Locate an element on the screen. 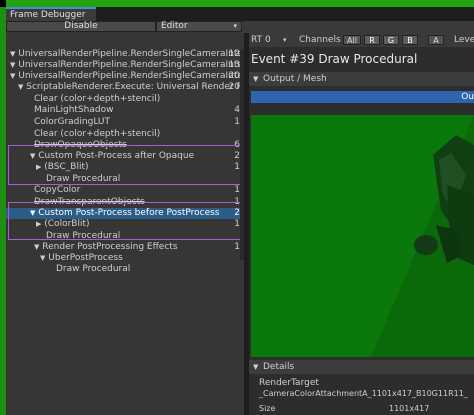 The height and width of the screenshot is (415, 474). output-tab-label: Ou is located at coordinates (467, 97).